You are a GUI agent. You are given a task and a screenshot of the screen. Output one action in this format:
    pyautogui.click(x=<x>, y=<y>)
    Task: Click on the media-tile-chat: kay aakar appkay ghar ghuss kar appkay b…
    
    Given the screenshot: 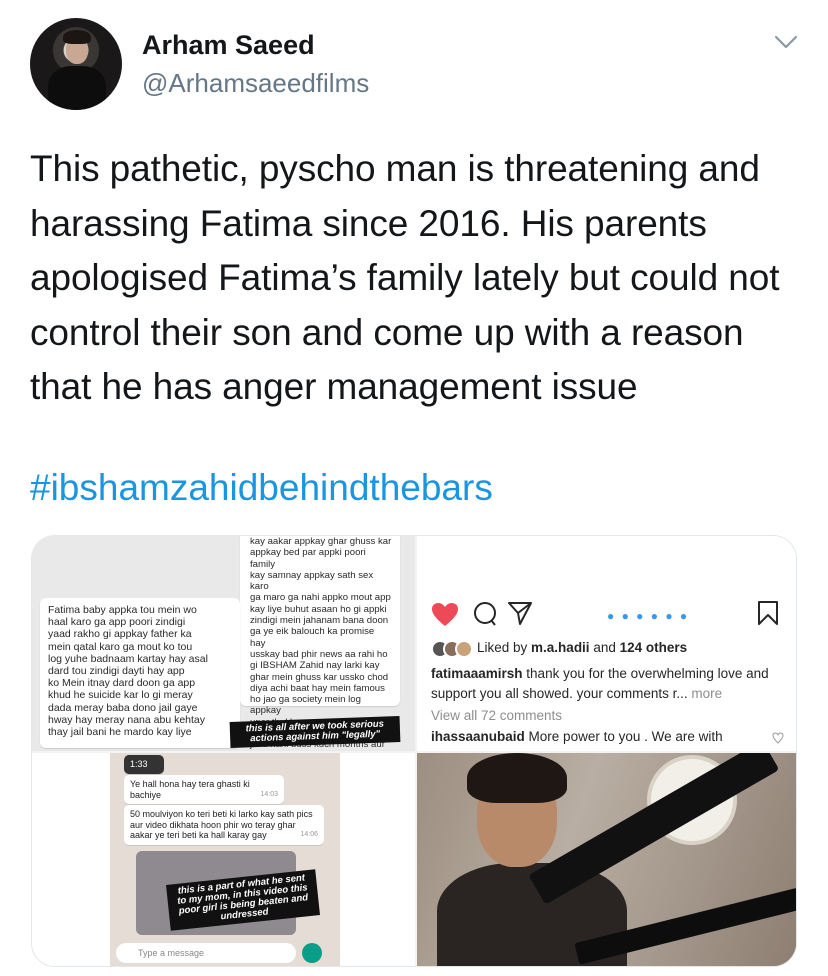 What is the action you would take?
    pyautogui.click(x=223, y=643)
    